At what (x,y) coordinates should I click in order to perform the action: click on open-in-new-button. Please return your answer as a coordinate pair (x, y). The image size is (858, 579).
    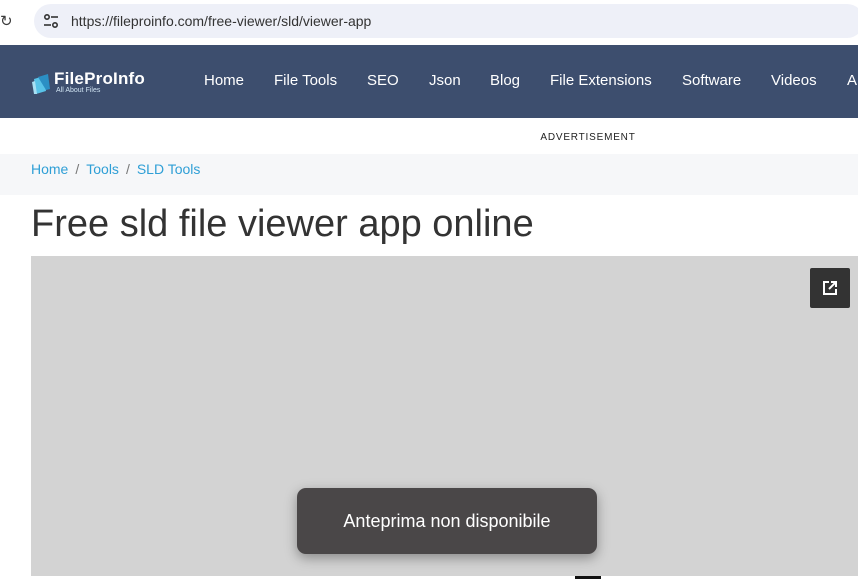
    Looking at the image, I should click on (830, 288).